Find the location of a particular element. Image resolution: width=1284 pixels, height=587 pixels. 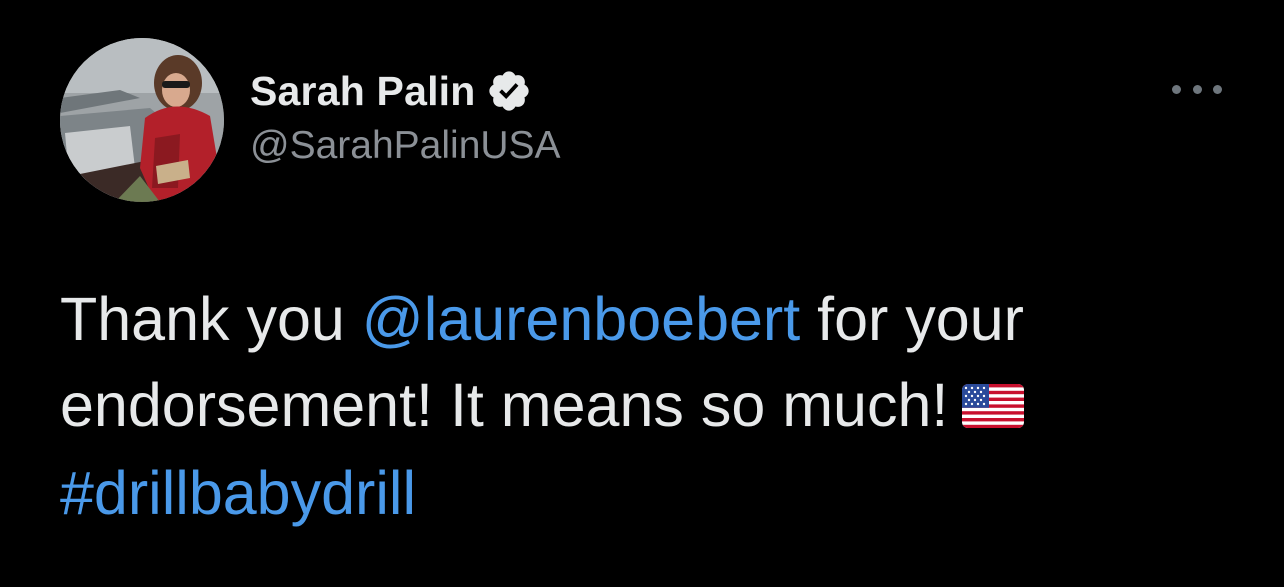

hashtag-link: #drillbabydrill is located at coordinates (238, 493).